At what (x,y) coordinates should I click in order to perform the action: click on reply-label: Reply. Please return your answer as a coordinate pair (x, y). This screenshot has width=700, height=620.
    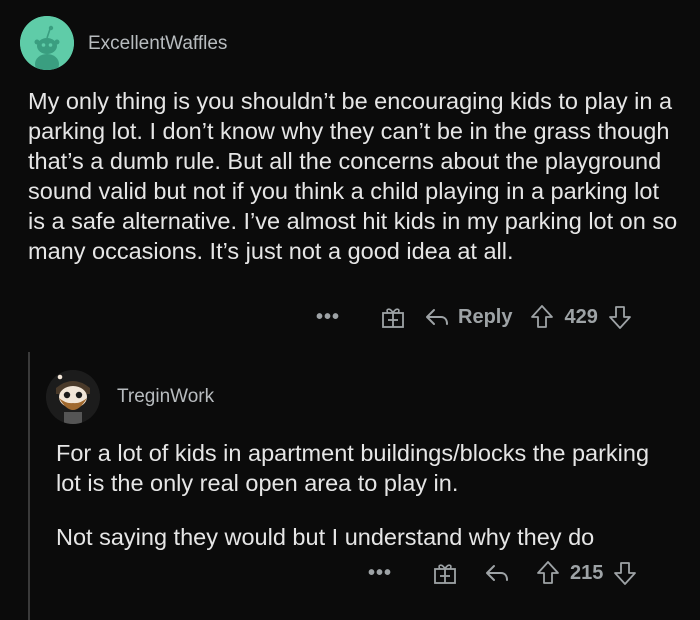
    Looking at the image, I should click on (485, 316).